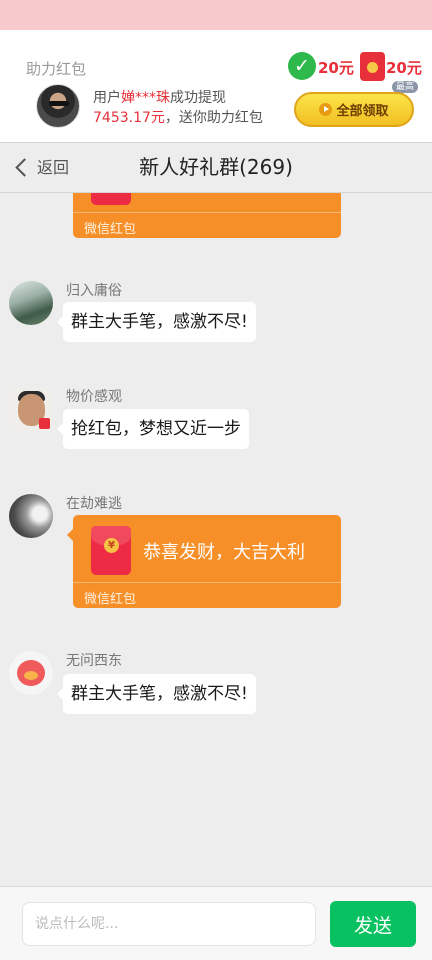 This screenshot has height=960, width=432. What do you see at coordinates (169, 924) in the screenshot?
I see `message-input` at bounding box center [169, 924].